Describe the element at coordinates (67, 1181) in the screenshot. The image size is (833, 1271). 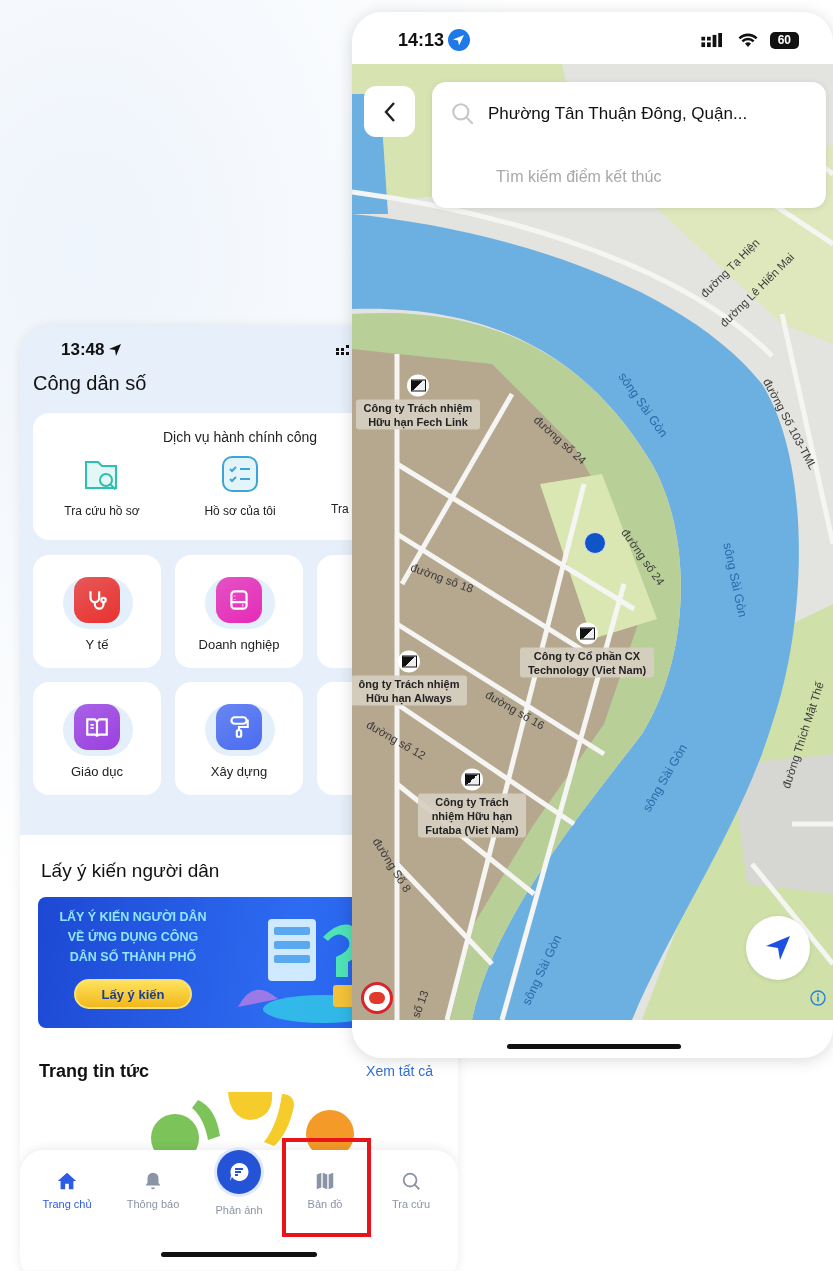
I see `home-icon` at that location.